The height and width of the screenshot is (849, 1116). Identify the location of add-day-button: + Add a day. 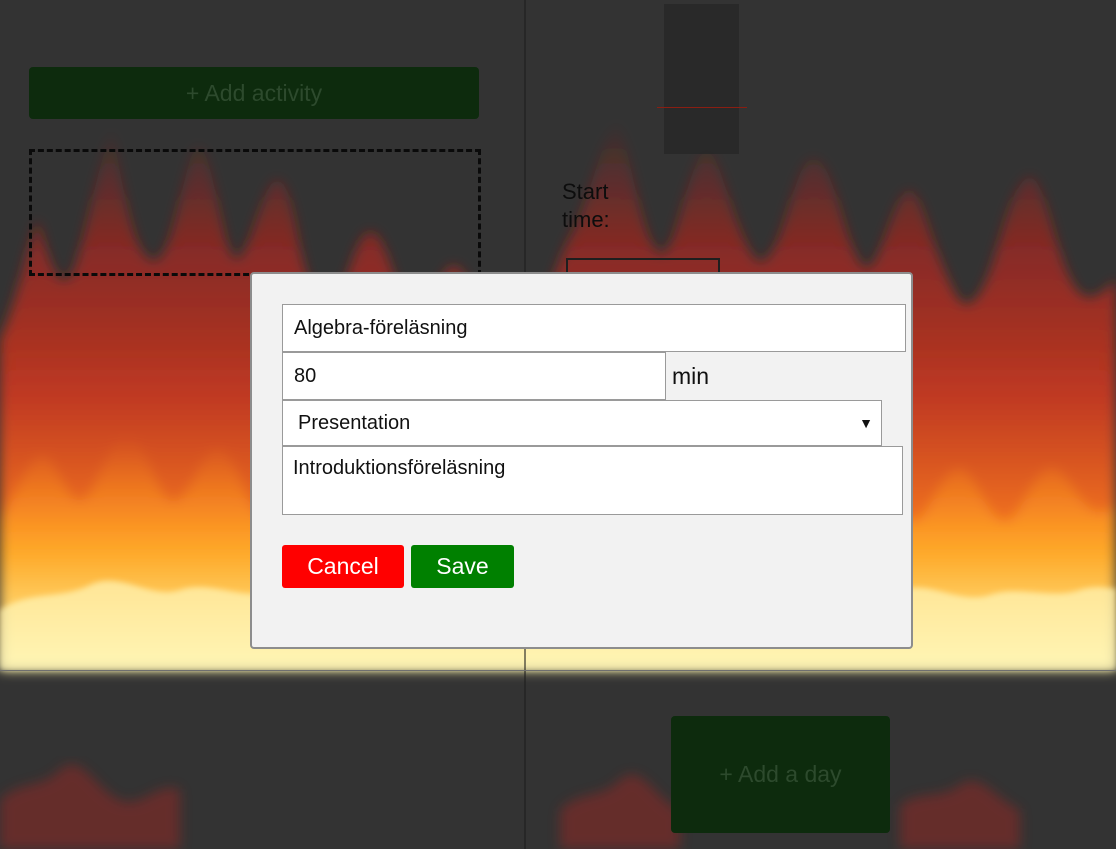
(780, 774).